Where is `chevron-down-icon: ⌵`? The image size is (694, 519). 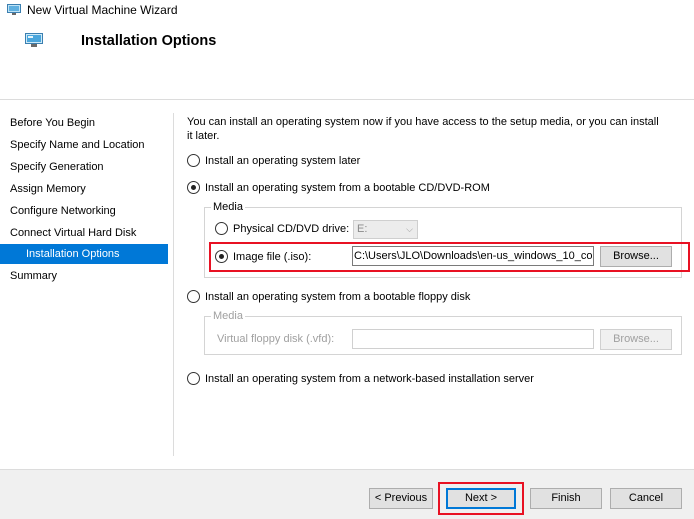 chevron-down-icon: ⌵ is located at coordinates (409, 229).